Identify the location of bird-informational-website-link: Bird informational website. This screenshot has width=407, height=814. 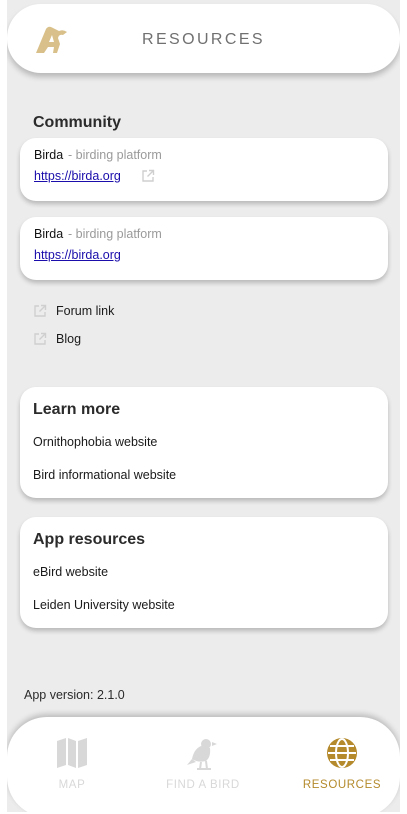
(104, 475).